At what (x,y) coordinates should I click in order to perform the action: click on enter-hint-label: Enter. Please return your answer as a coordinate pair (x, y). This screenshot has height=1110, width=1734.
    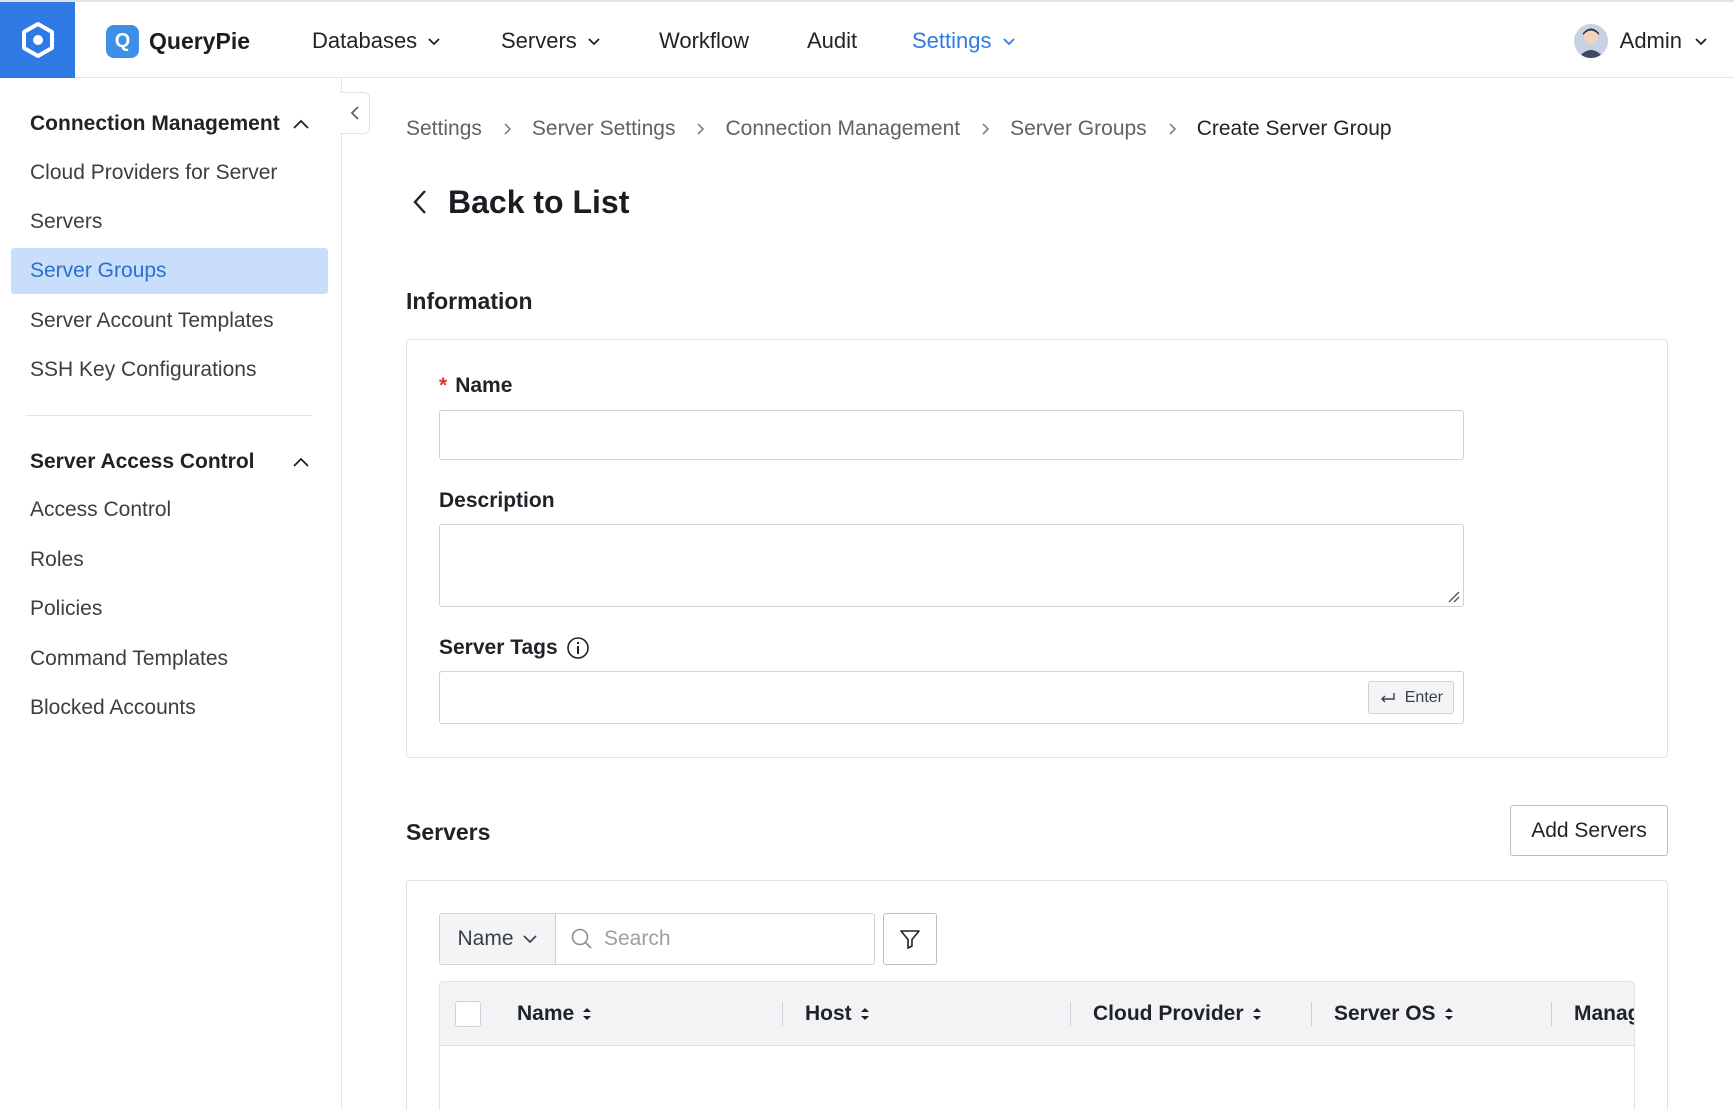
    Looking at the image, I should click on (1423, 697).